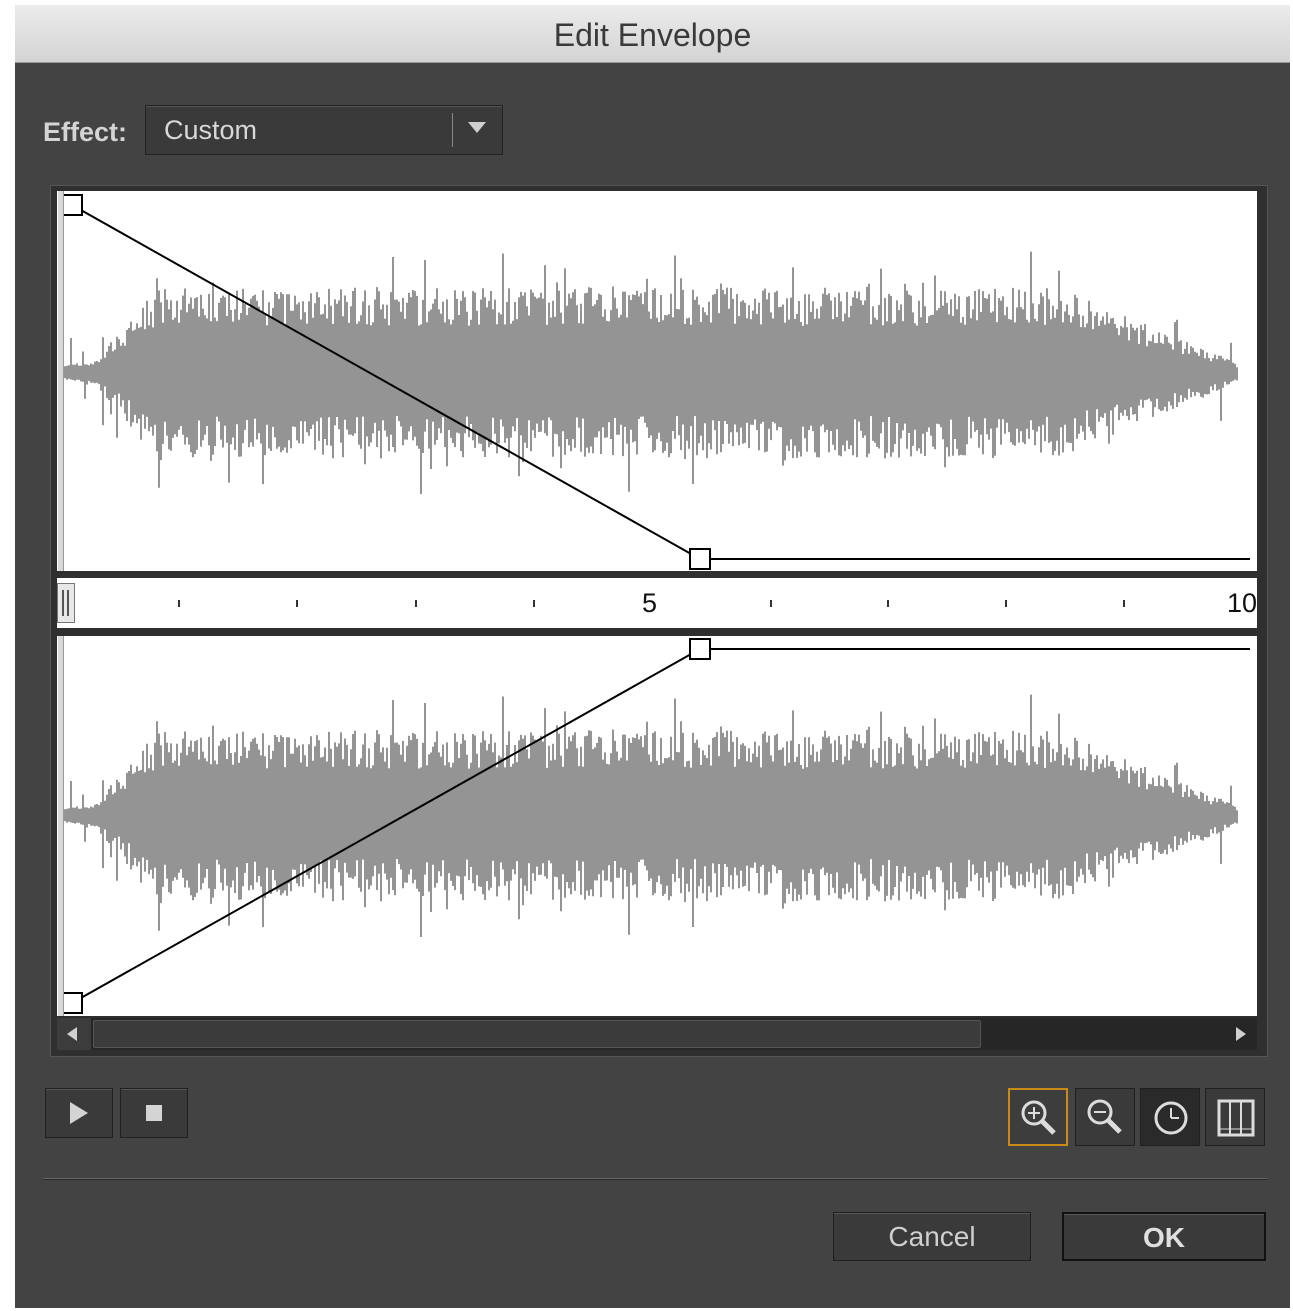 The height and width of the screenshot is (1311, 1293). I want to click on horizontal-scrollbar, so click(657, 1034).